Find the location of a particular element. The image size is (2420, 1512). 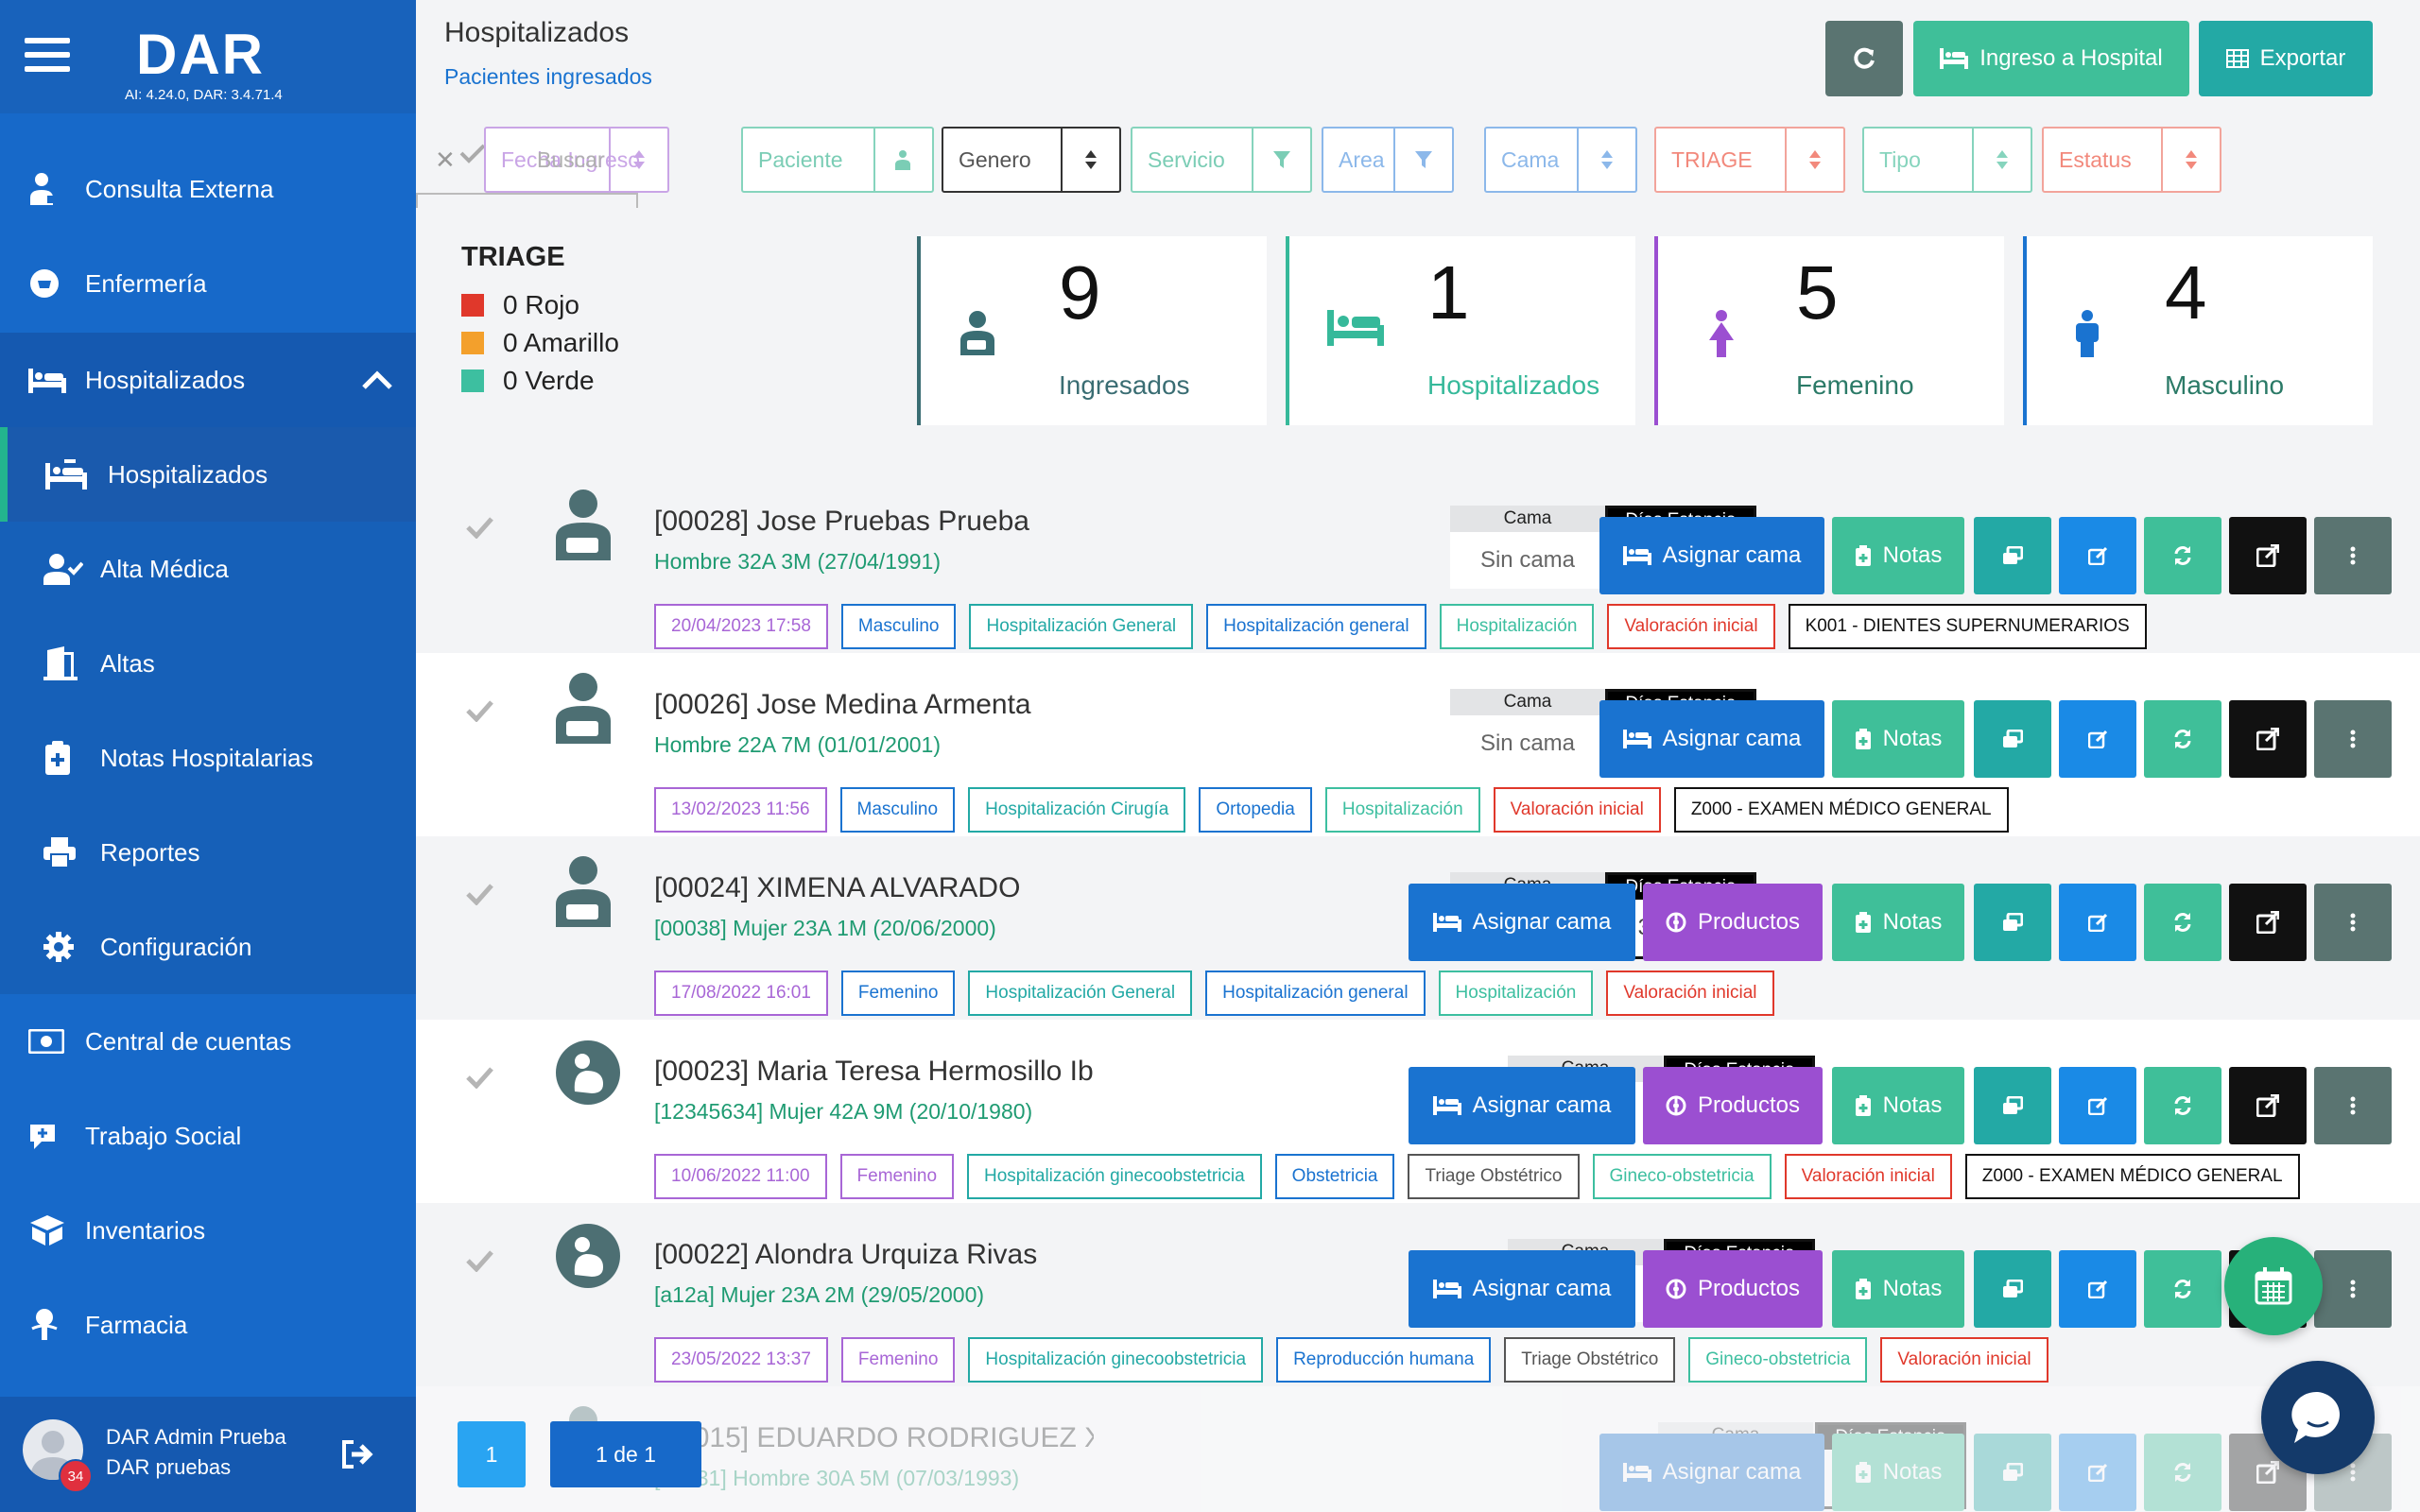

sidebar-item-hospitalizados: Hospitalizados is located at coordinates (208, 380).